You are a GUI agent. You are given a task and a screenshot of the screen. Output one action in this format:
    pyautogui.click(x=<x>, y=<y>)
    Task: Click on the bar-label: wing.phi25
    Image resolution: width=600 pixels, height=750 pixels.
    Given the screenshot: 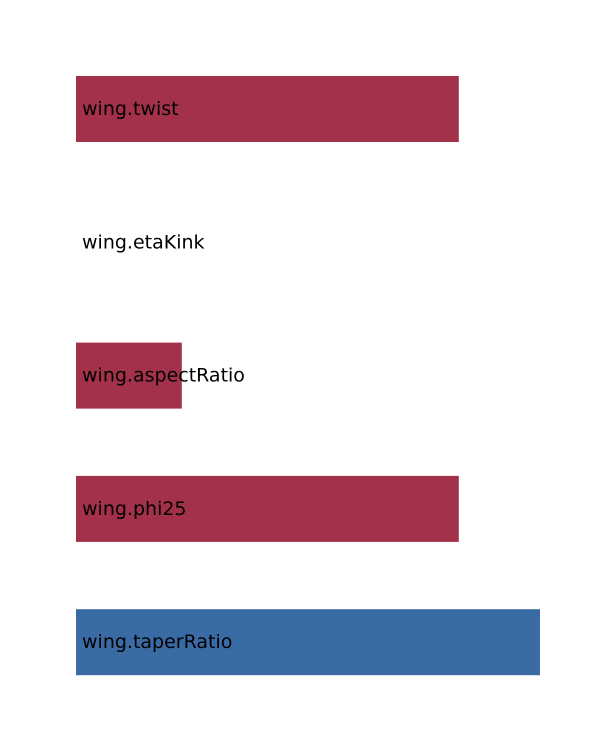 What is the action you would take?
    pyautogui.click(x=134, y=509)
    